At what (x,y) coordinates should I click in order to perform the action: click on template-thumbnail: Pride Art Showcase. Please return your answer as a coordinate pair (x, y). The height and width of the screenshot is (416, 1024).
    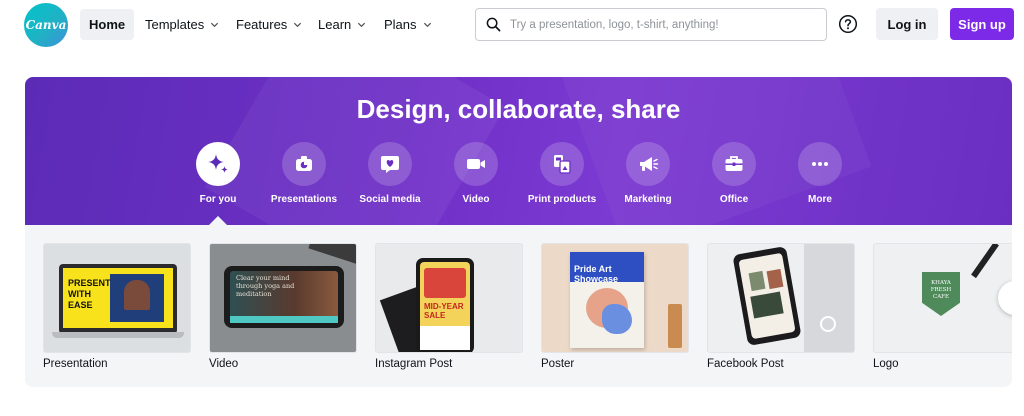
    Looking at the image, I should click on (615, 298).